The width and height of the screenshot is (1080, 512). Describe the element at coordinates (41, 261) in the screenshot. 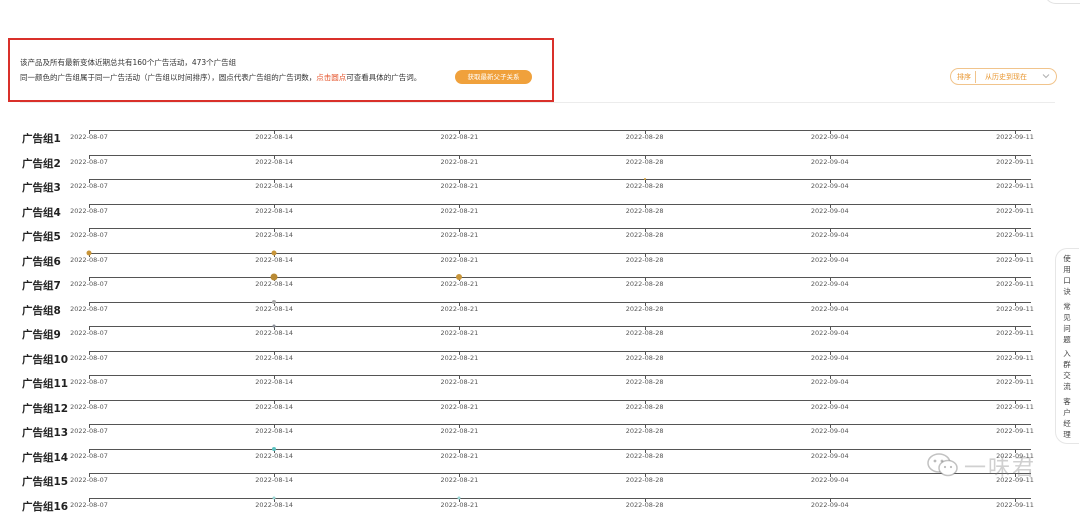

I see `ad-group-label: 广告组6` at that location.